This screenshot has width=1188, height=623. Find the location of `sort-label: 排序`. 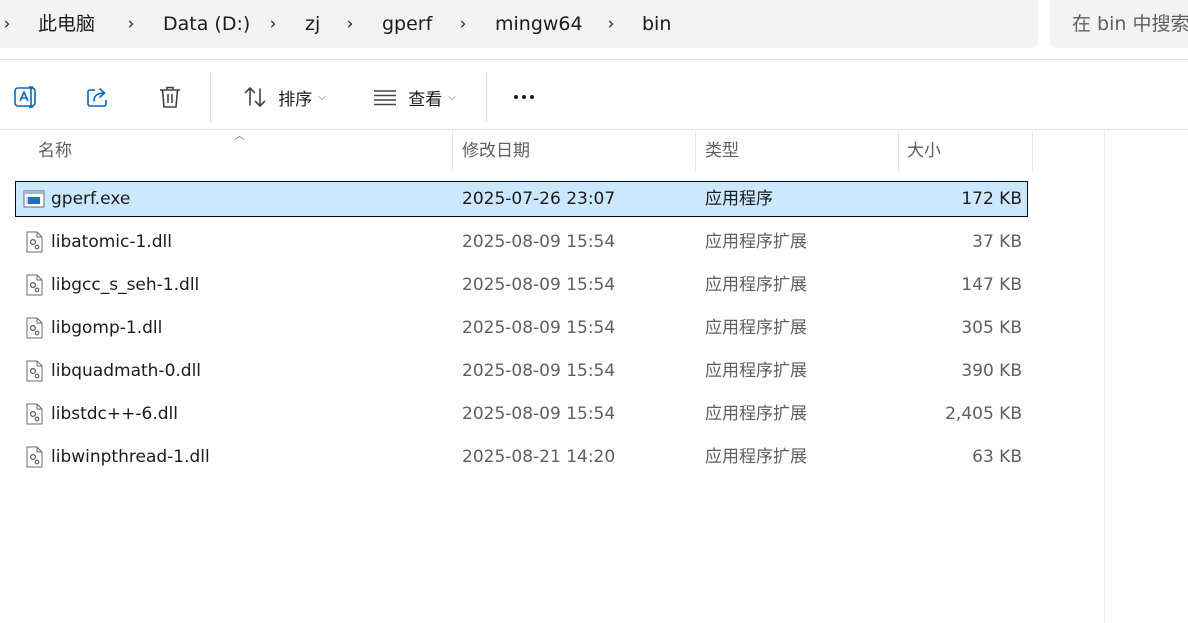

sort-label: 排序 is located at coordinates (295, 99).